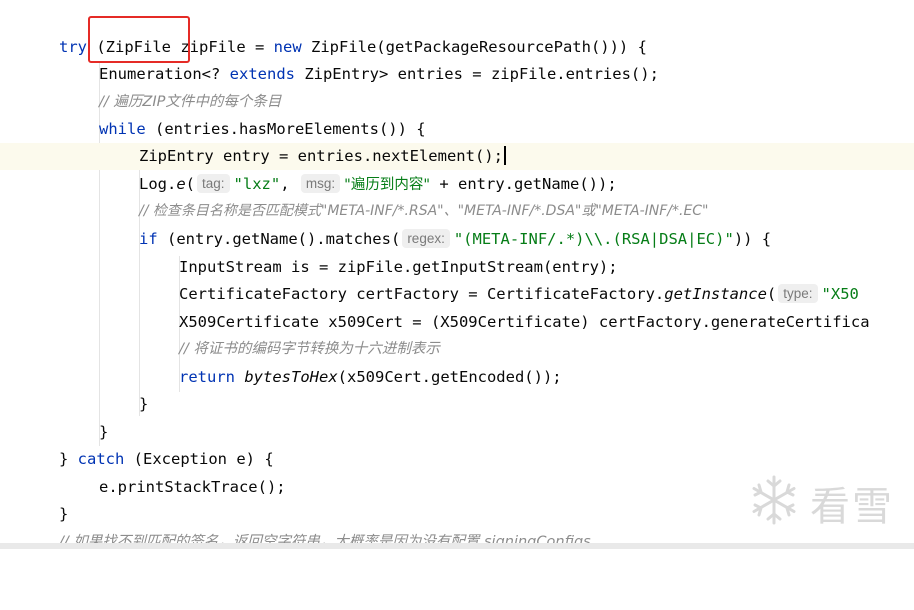 This screenshot has height=610, width=914. I want to click on parameter-hint-tag: tag:, so click(213, 183).